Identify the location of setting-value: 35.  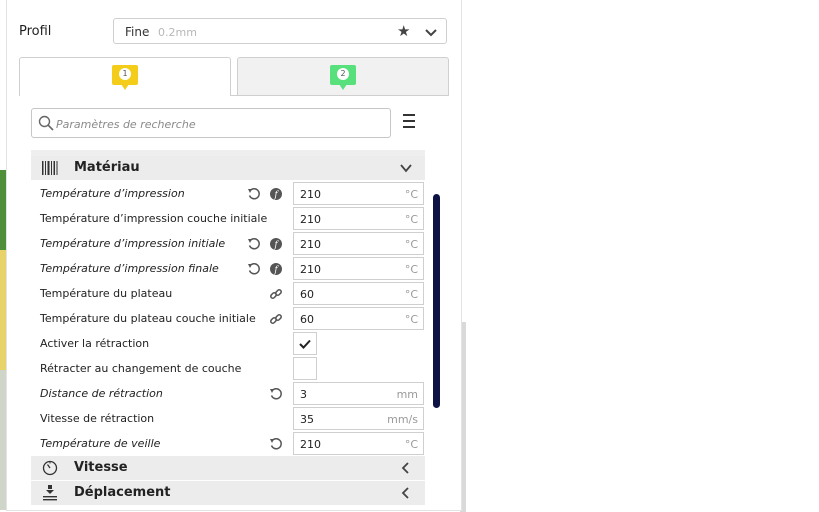
(307, 419).